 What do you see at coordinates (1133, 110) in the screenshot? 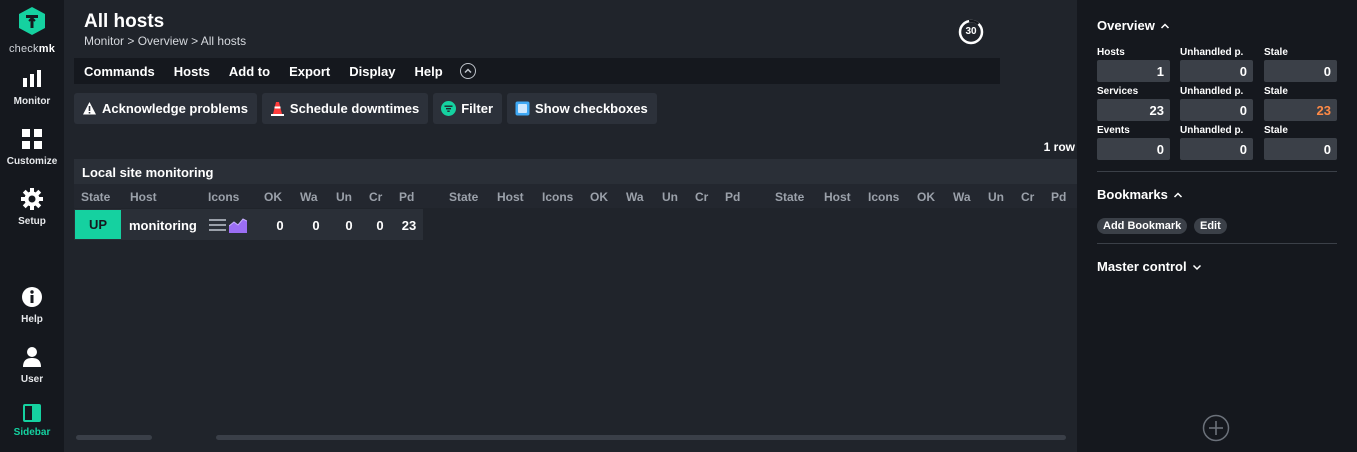
I see `overview-services-total: 23` at bounding box center [1133, 110].